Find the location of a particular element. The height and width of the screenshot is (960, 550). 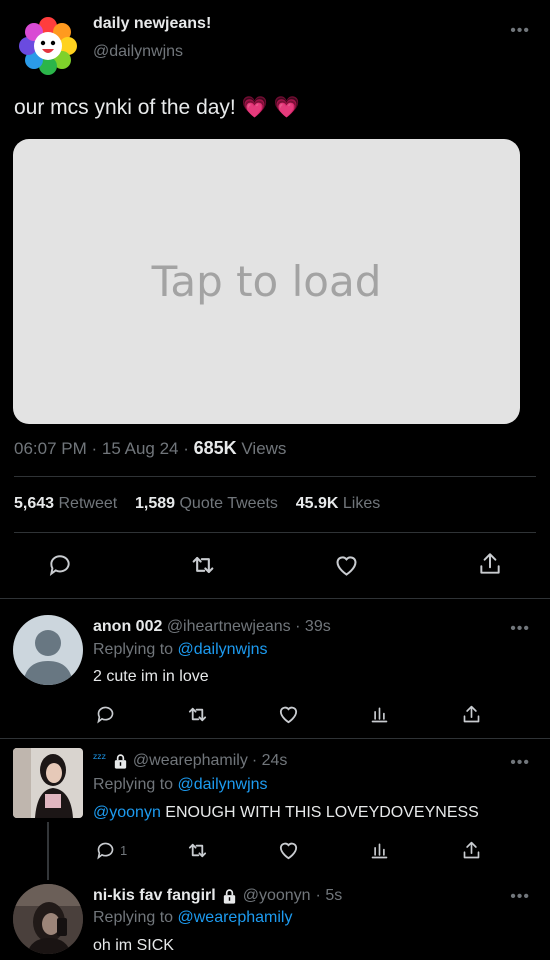

main-tweet-text: our mcs ynki of the day! 💗 💗 is located at coordinates (157, 107).